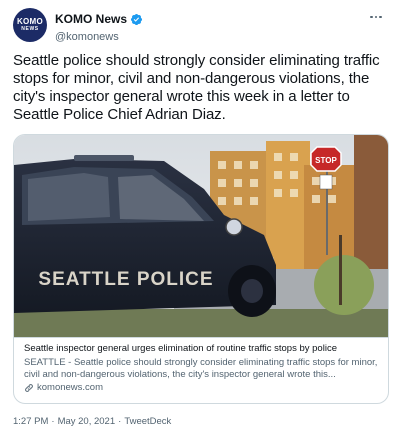 The height and width of the screenshot is (436, 400). What do you see at coordinates (30, 21) in the screenshot?
I see `avatar-logo-text: KOMO` at bounding box center [30, 21].